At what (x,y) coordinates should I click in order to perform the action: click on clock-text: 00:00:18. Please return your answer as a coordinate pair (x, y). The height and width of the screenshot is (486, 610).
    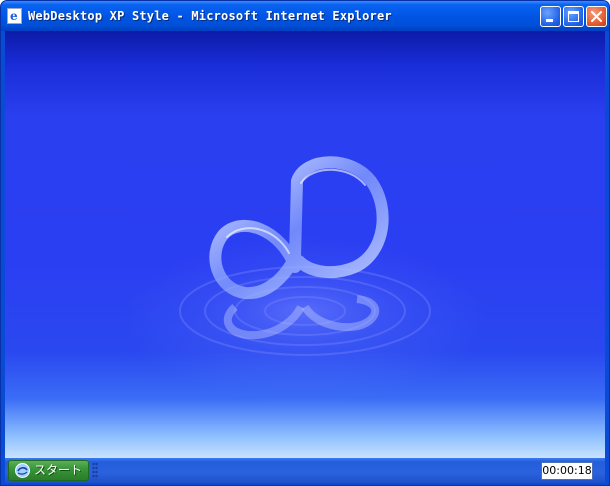
    Looking at the image, I should click on (567, 470).